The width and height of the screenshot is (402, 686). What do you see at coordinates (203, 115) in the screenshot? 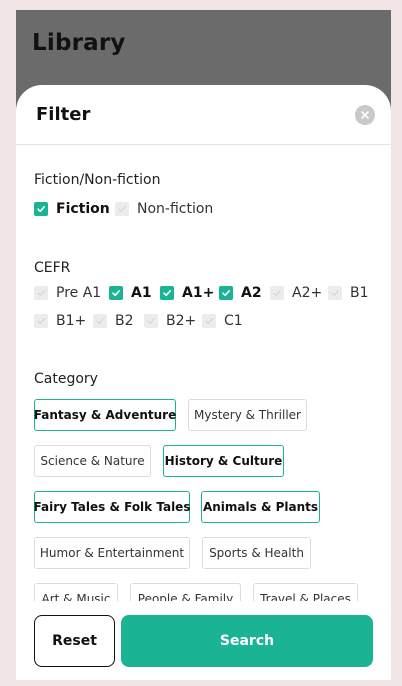
I see `filter-header: Filter` at bounding box center [203, 115].